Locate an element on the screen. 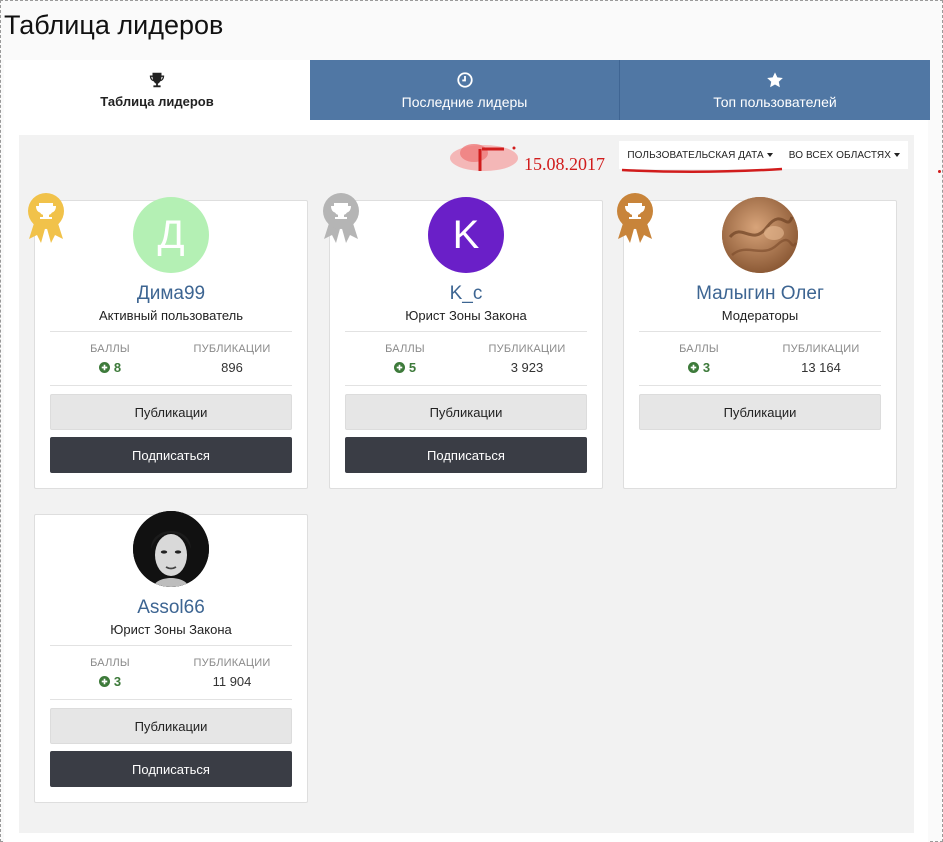  avatar-letter: K is located at coordinates (466, 234).